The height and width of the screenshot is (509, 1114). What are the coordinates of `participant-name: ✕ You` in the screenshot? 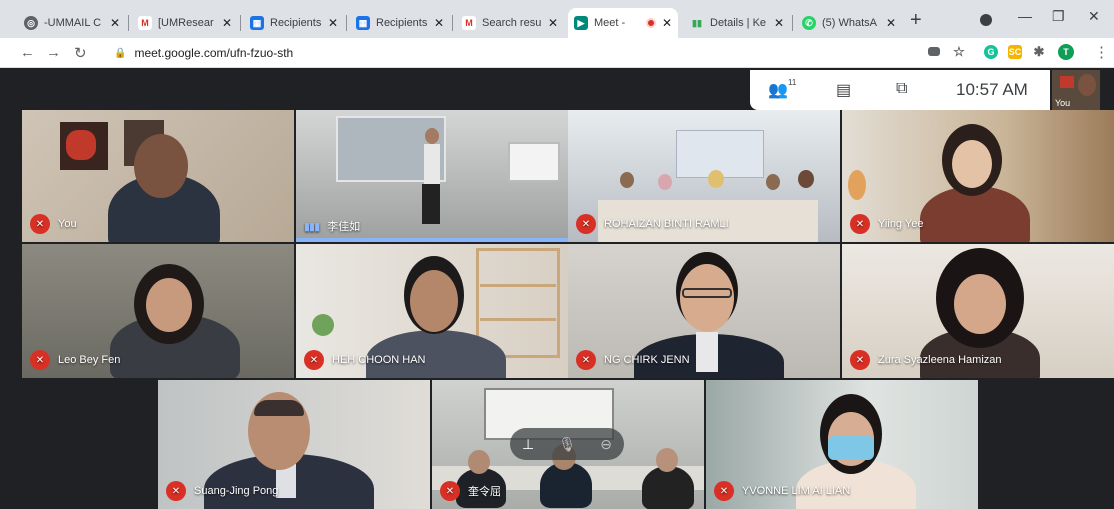 It's located at (53, 224).